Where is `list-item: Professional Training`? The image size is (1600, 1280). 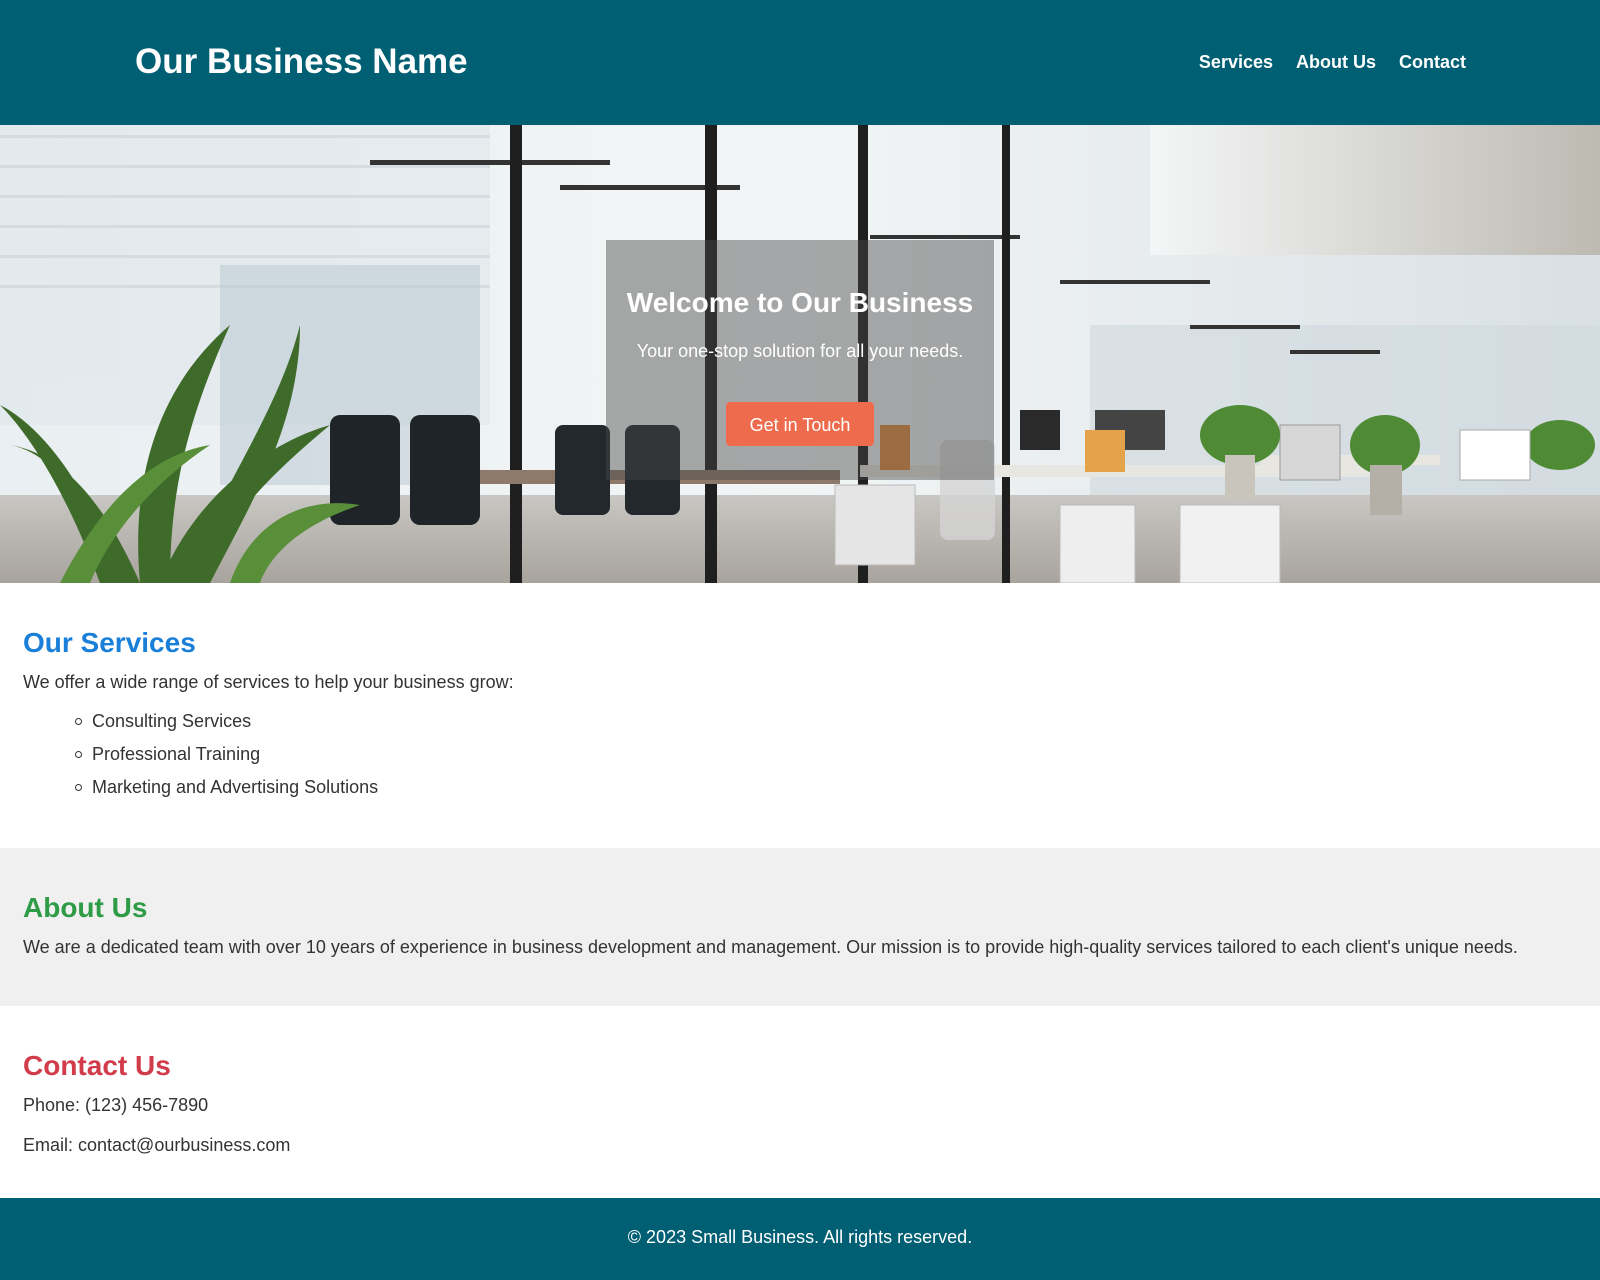 list-item: Professional Training is located at coordinates (226, 758).